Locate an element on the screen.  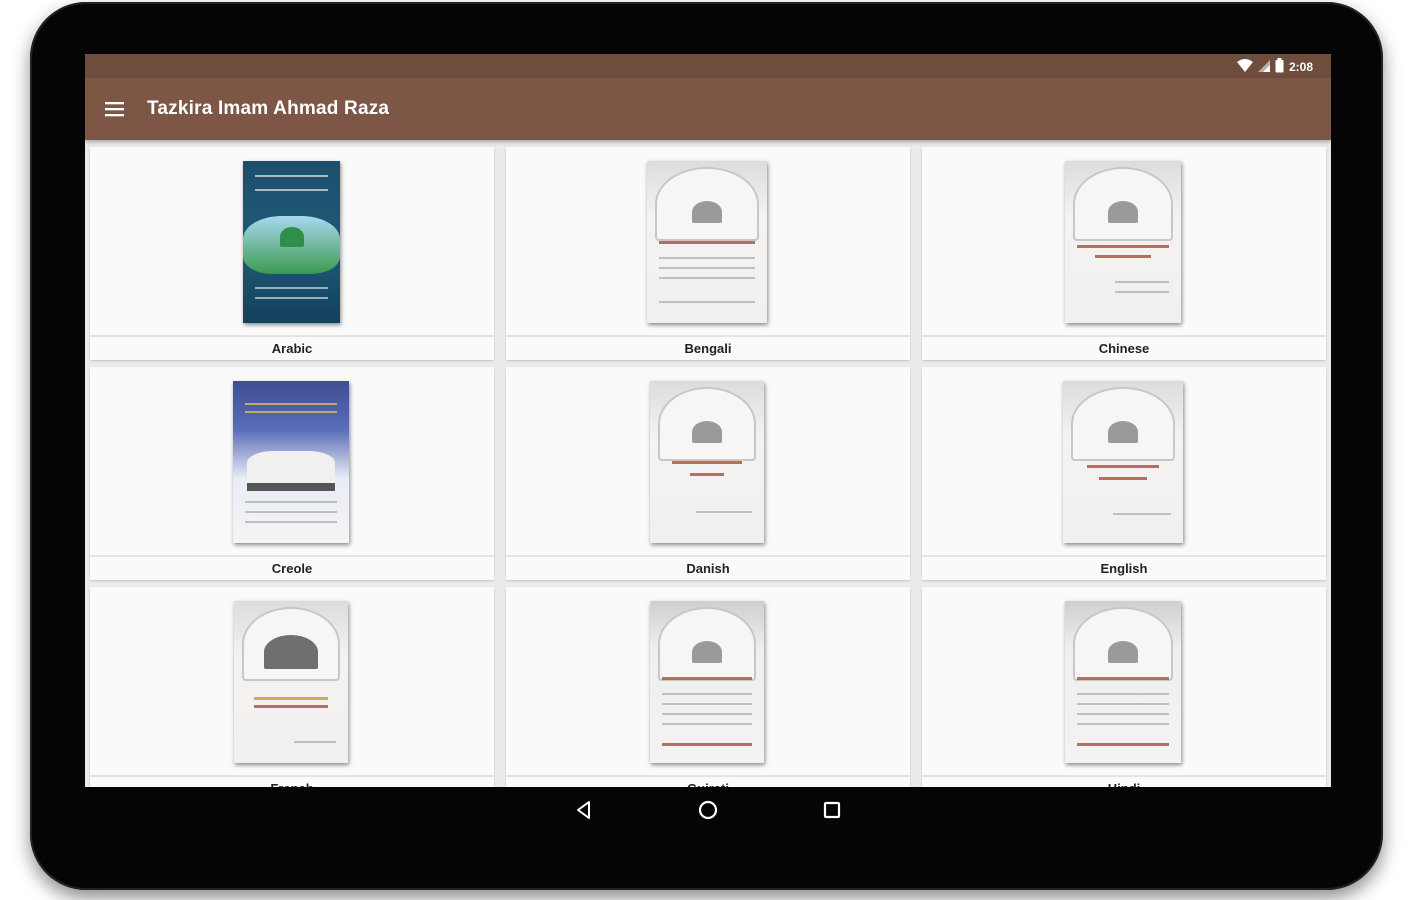
signal-icon is located at coordinates (1263, 67).